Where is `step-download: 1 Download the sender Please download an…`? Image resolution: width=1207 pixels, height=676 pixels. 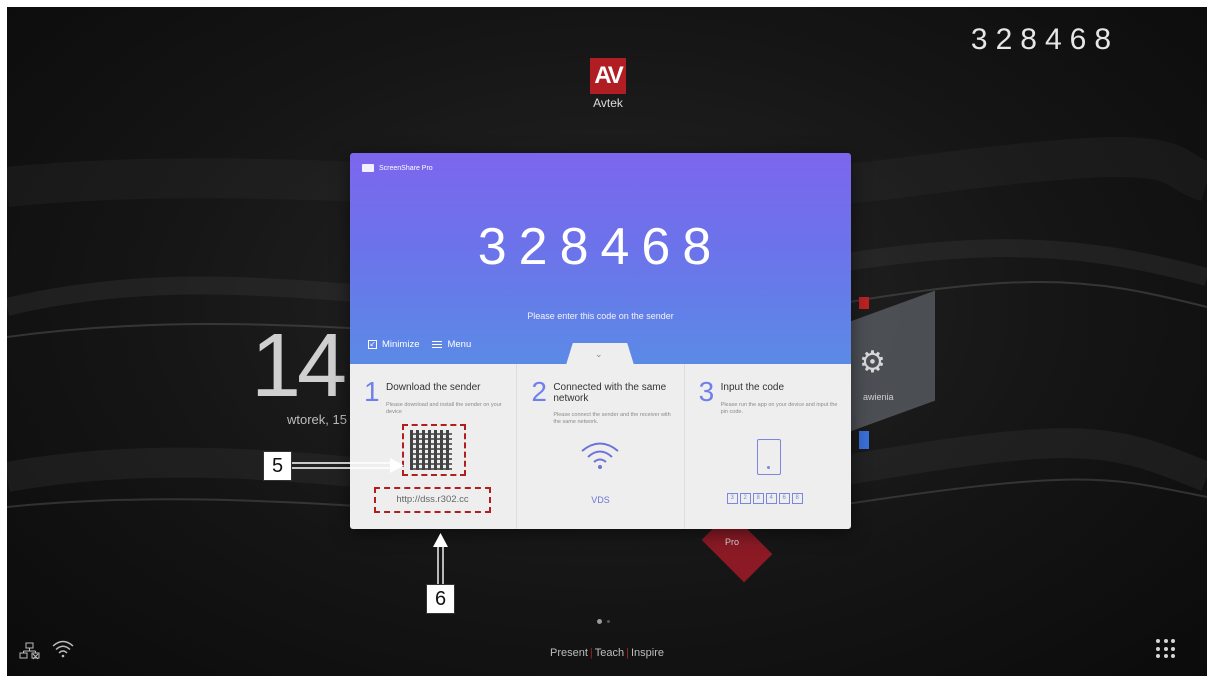
step-download: 1 Download the sender Please download an… is located at coordinates (434, 446).